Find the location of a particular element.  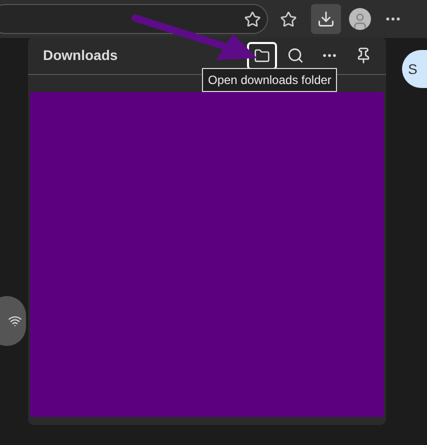

profile-avatar-icon is located at coordinates (360, 19).